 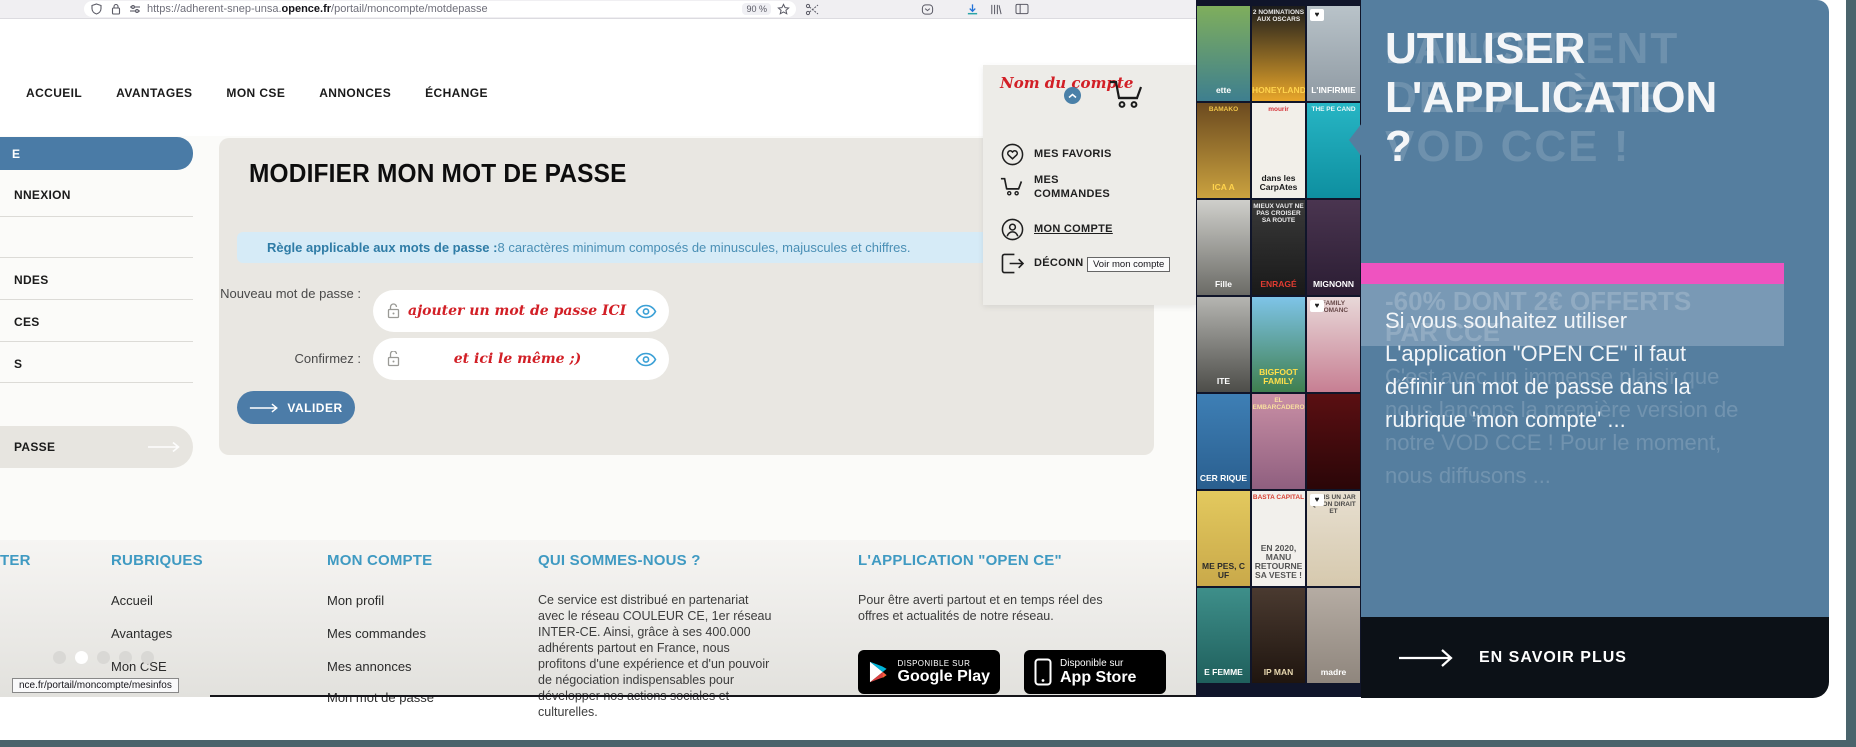 What do you see at coordinates (355, 600) in the screenshot?
I see `footer-link-mon-profil: Mon profil` at bounding box center [355, 600].